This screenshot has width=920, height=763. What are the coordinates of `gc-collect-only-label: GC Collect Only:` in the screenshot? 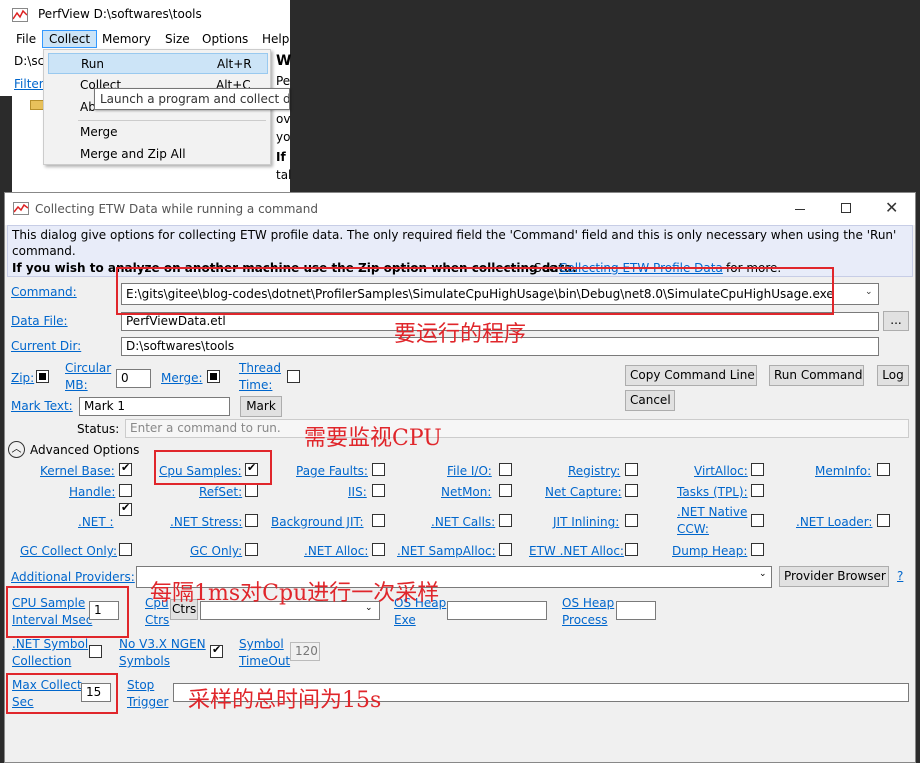 It's located at (68, 551).